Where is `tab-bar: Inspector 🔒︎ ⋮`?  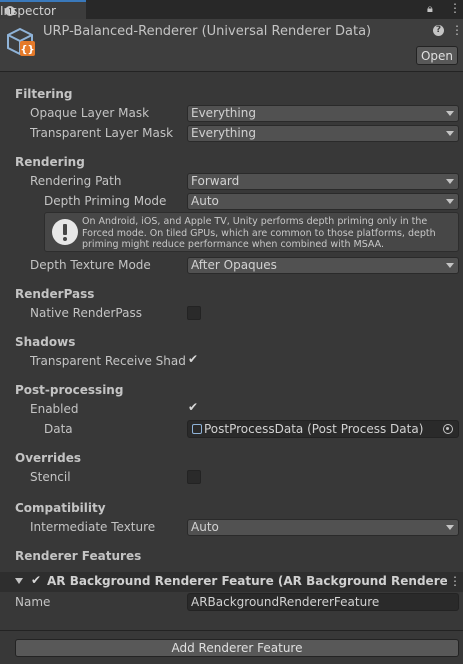
tab-bar: Inspector 🔒︎ ⋮ is located at coordinates (231, 9).